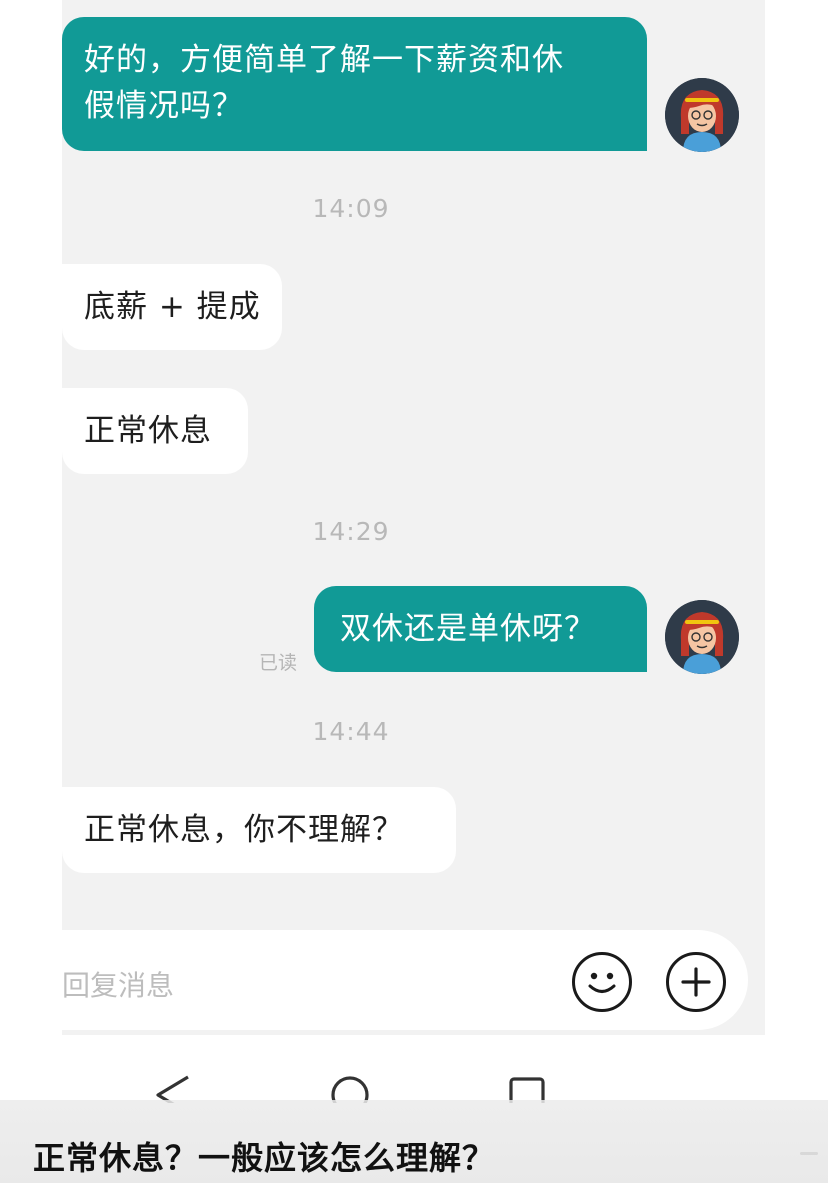  What do you see at coordinates (324, 60) in the screenshot?
I see `message-text-line: 好的，方便简单了解一下薪资和休` at bounding box center [324, 60].